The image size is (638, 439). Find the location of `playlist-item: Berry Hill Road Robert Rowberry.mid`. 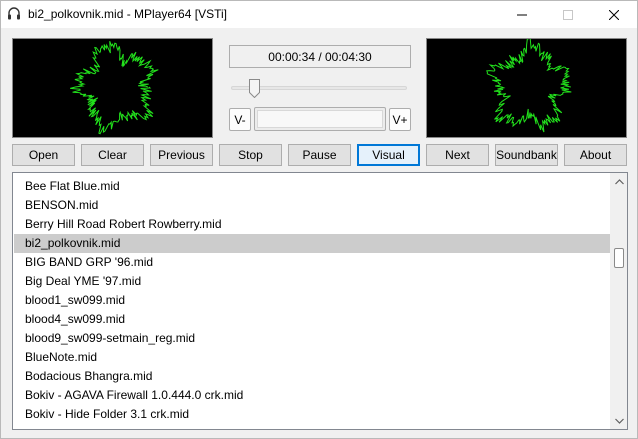

playlist-item: Berry Hill Road Robert Rowberry.mid is located at coordinates (312, 224).